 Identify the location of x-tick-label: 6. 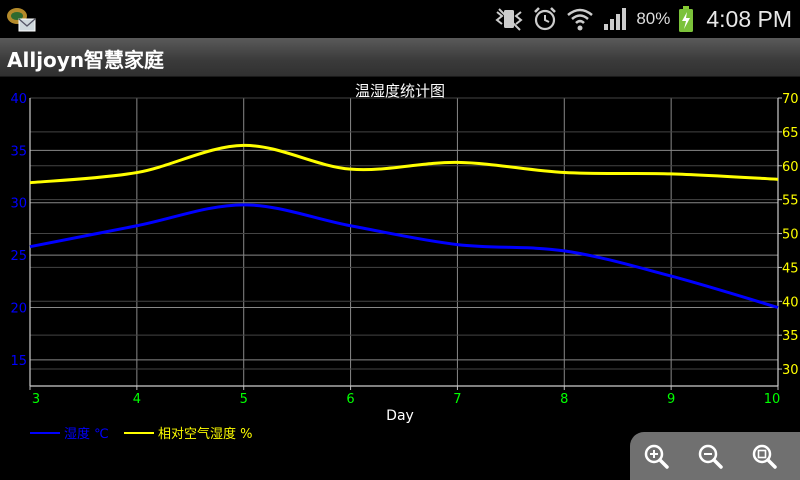
(350, 399).